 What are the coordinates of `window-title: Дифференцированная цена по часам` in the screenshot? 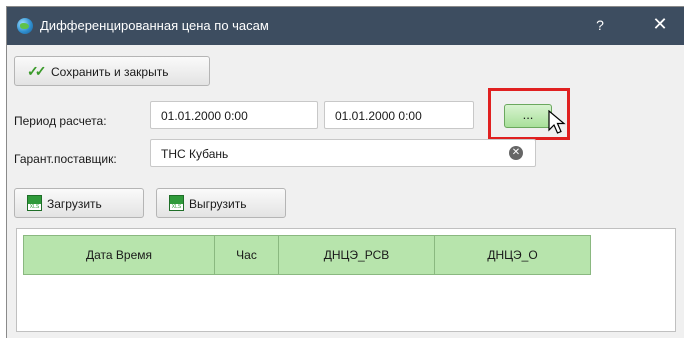 It's located at (154, 25).